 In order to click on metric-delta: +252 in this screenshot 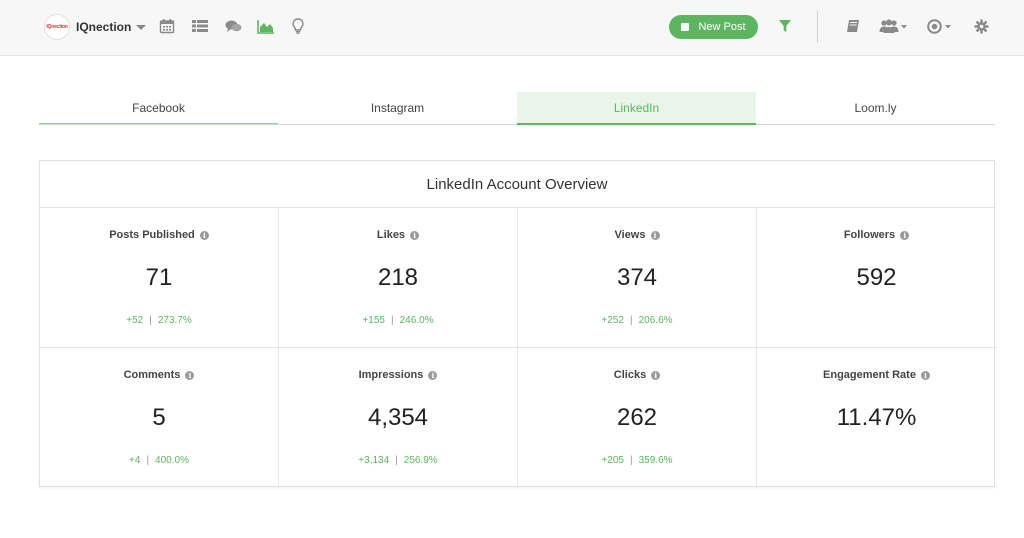, I will do `click(612, 320)`.